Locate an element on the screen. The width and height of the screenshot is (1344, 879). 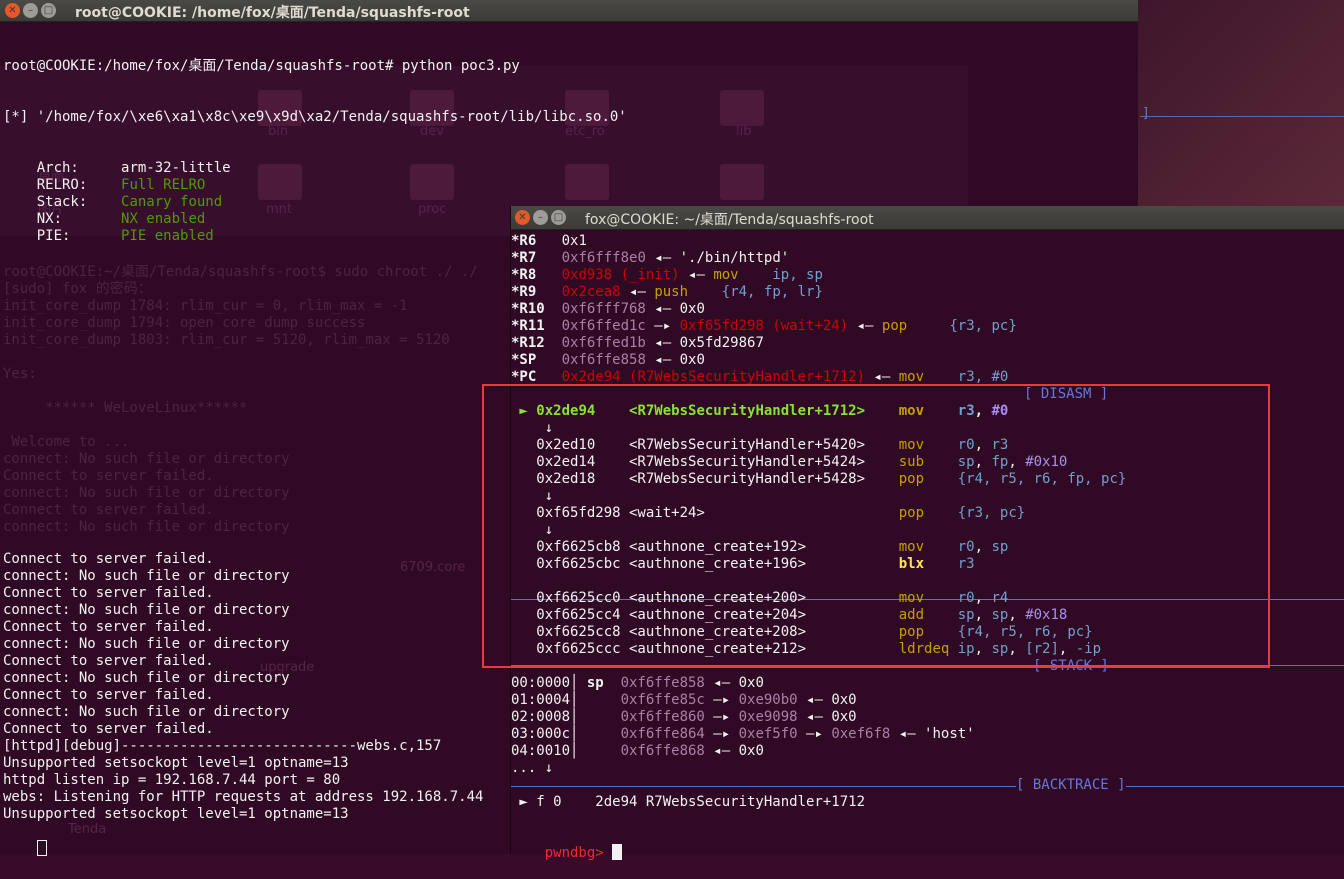
register-row: *SP 0xf6ffe858 ◂— 0x0 is located at coordinates (764, 360).